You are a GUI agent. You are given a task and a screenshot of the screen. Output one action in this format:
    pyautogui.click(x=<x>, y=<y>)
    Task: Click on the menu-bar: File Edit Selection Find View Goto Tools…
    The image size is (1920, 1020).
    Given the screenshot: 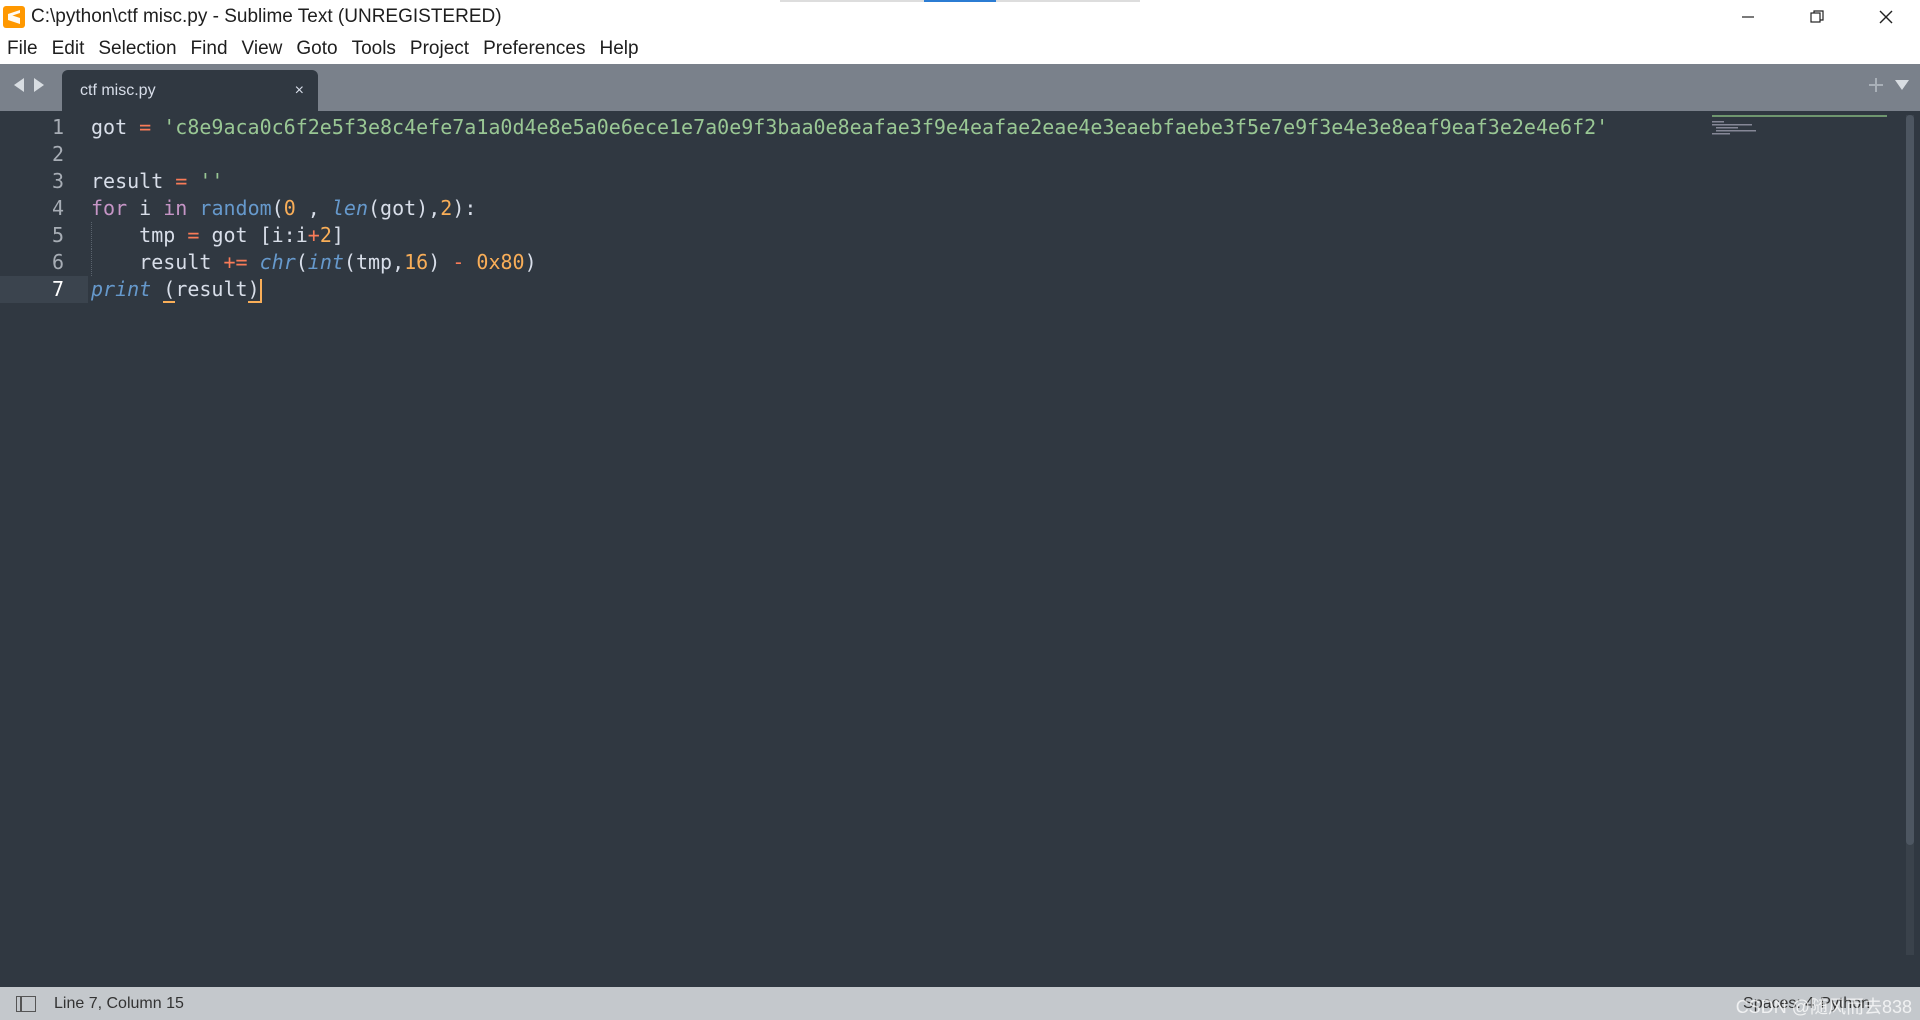 What is the action you would take?
    pyautogui.click(x=960, y=49)
    